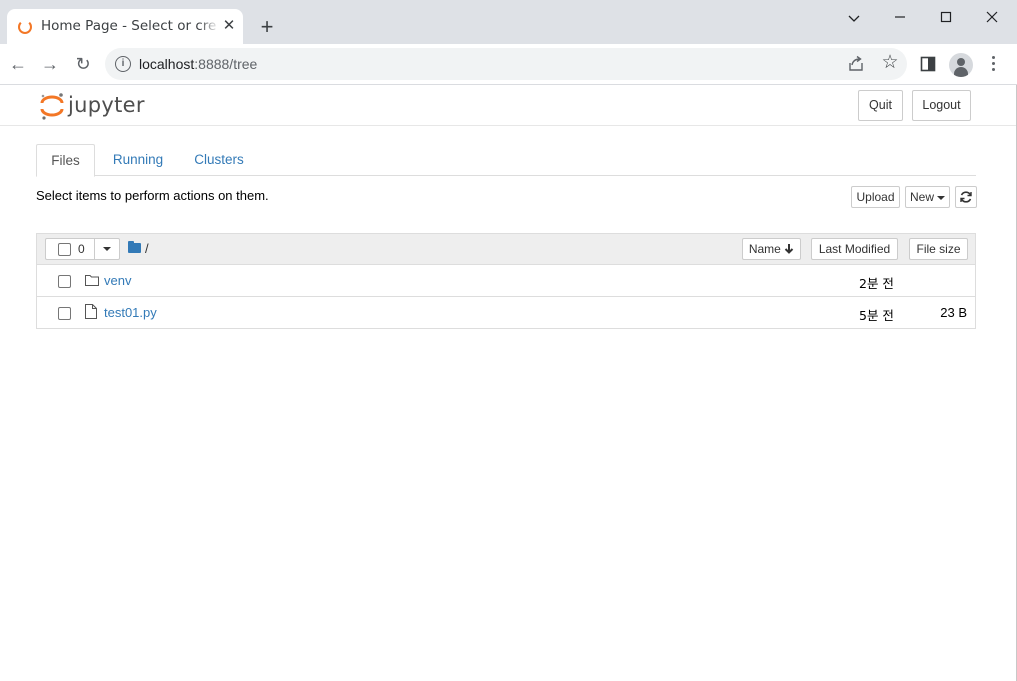 This screenshot has width=1017, height=681. I want to click on tab-close-icon: ✕, so click(229, 26).